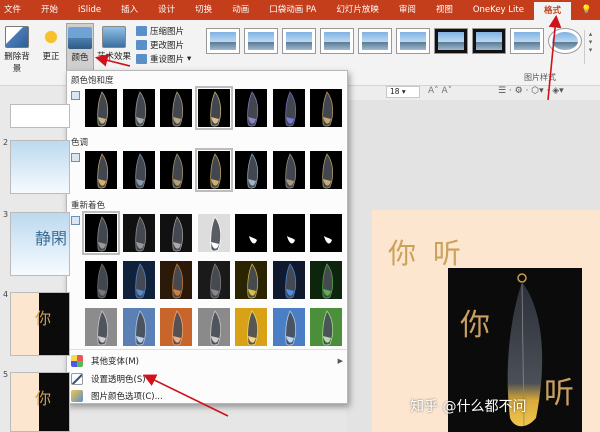  Describe the element at coordinates (112, 60) in the screenshot. I see `arrow-to-color-button` at that location.